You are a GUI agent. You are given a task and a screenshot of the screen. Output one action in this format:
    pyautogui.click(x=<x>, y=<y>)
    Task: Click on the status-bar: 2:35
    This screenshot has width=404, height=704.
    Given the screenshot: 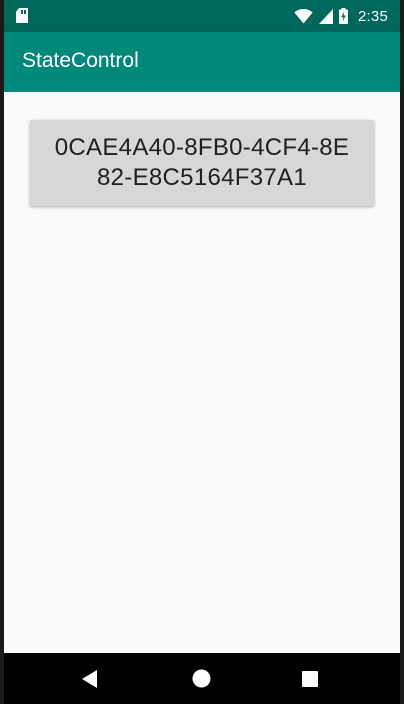 What is the action you would take?
    pyautogui.click(x=202, y=16)
    